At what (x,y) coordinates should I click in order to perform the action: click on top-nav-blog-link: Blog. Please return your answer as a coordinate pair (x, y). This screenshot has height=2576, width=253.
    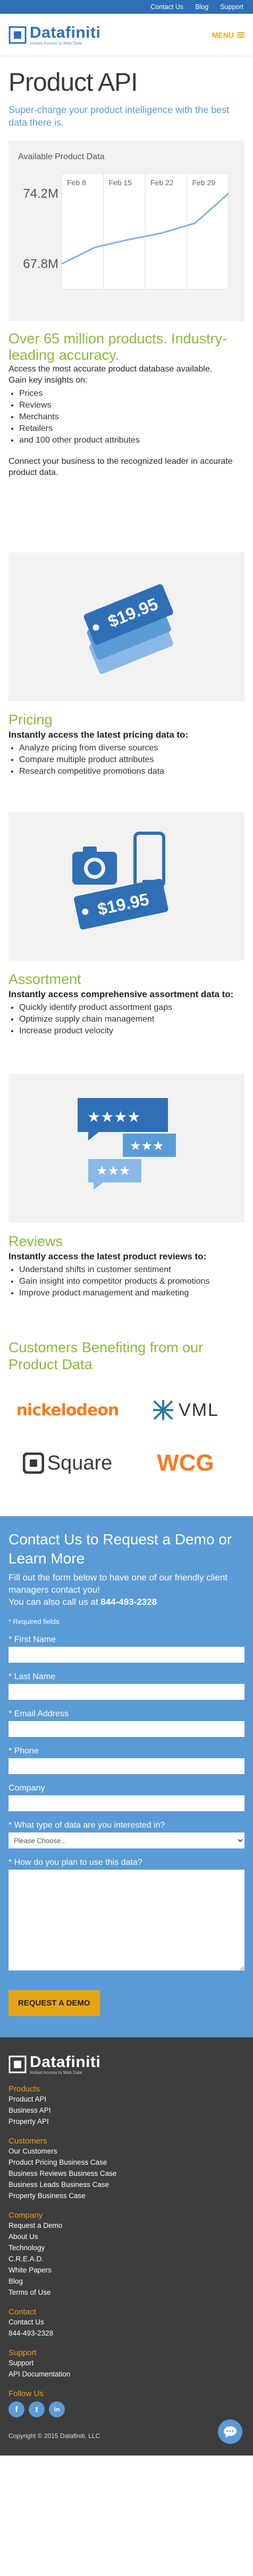
    Looking at the image, I should click on (201, 7).